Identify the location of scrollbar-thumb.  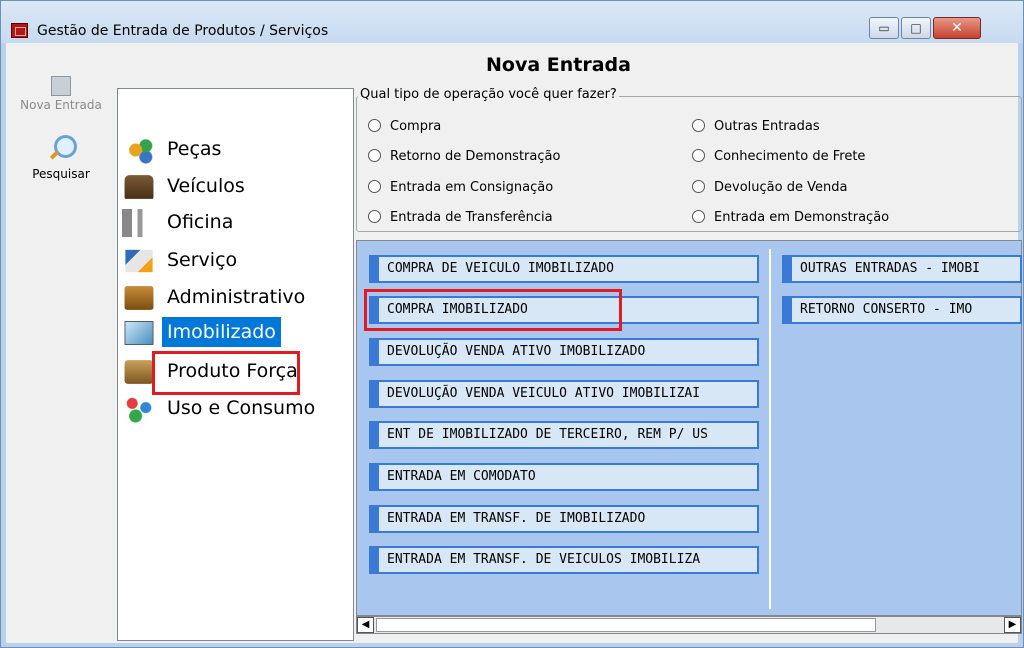
(626, 625).